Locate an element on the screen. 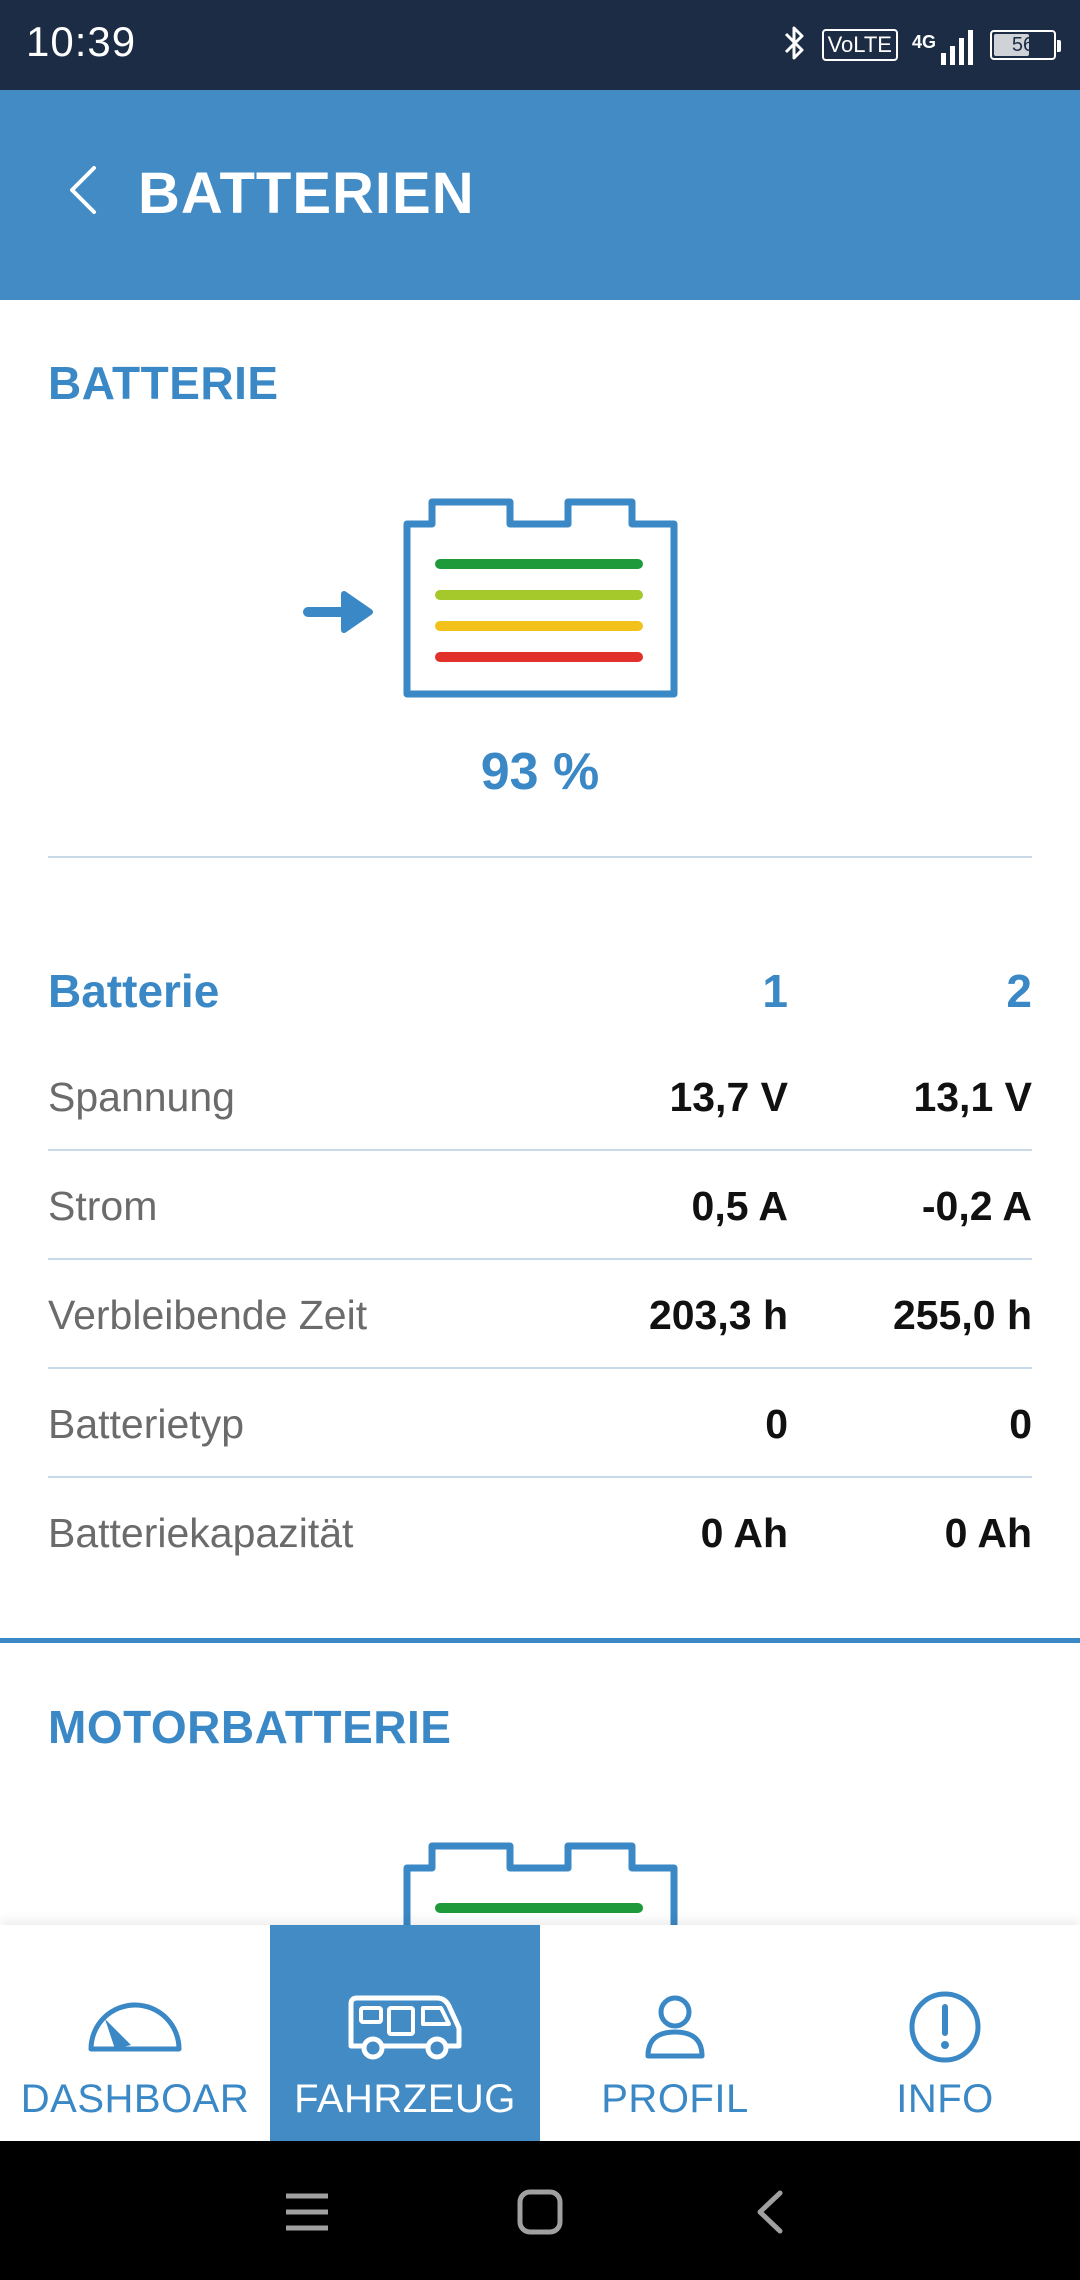 Image resolution: width=1080 pixels, height=2280 pixels. row-value-1: 0,5 A is located at coordinates (739, 1206).